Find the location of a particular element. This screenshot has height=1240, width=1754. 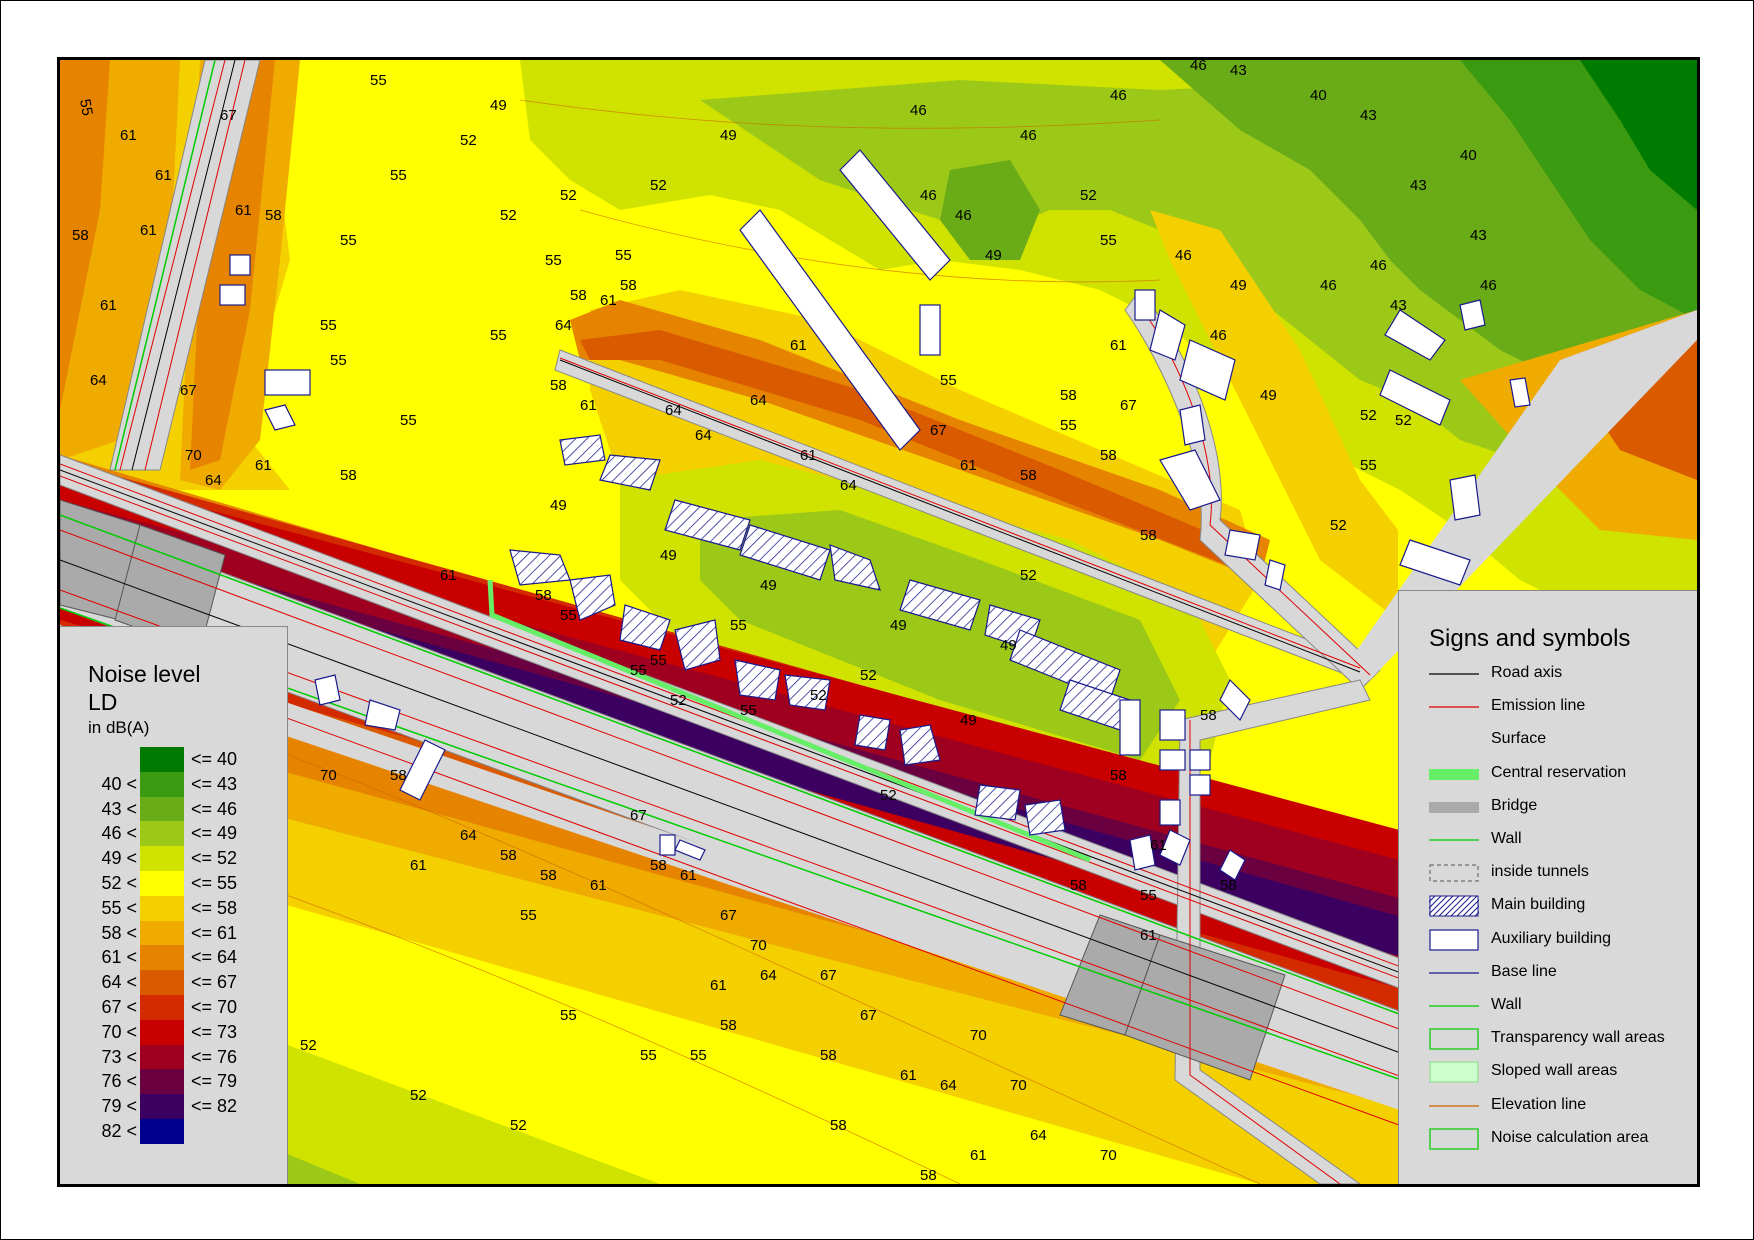

symbol-row: Auxiliary building is located at coordinates (1561, 939).